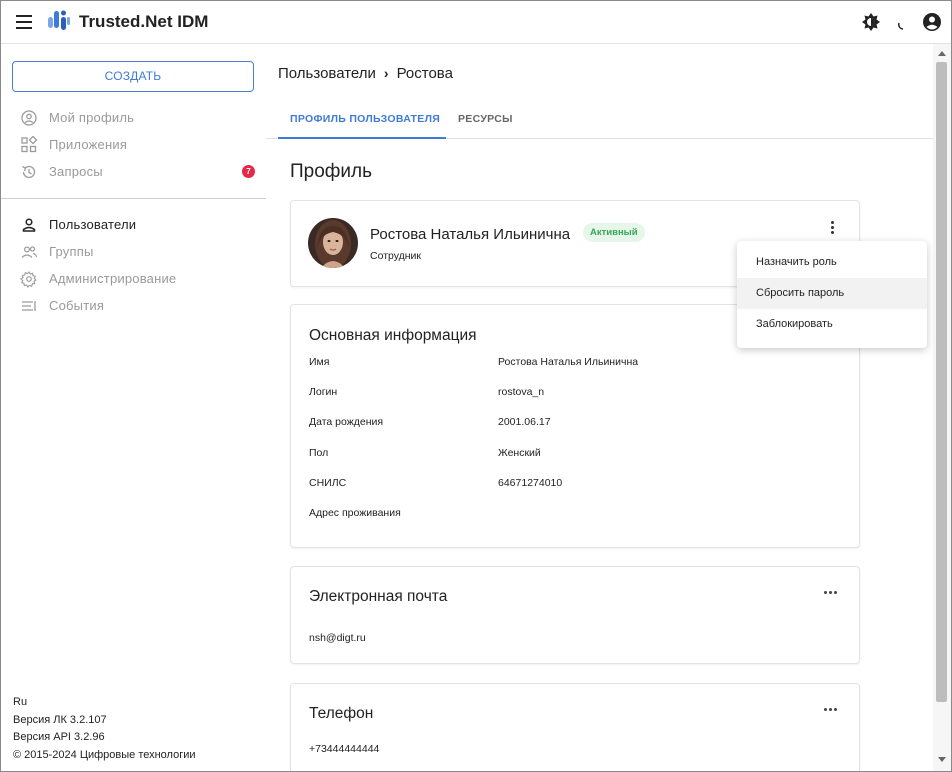 Image resolution: width=952 pixels, height=772 pixels. What do you see at coordinates (133, 306) in the screenshot?
I see `sidebar-item-events: События` at bounding box center [133, 306].